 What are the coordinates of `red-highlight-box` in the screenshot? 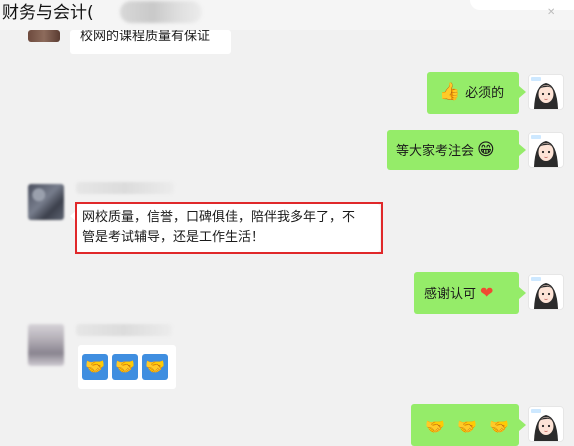 It's located at (229, 228).